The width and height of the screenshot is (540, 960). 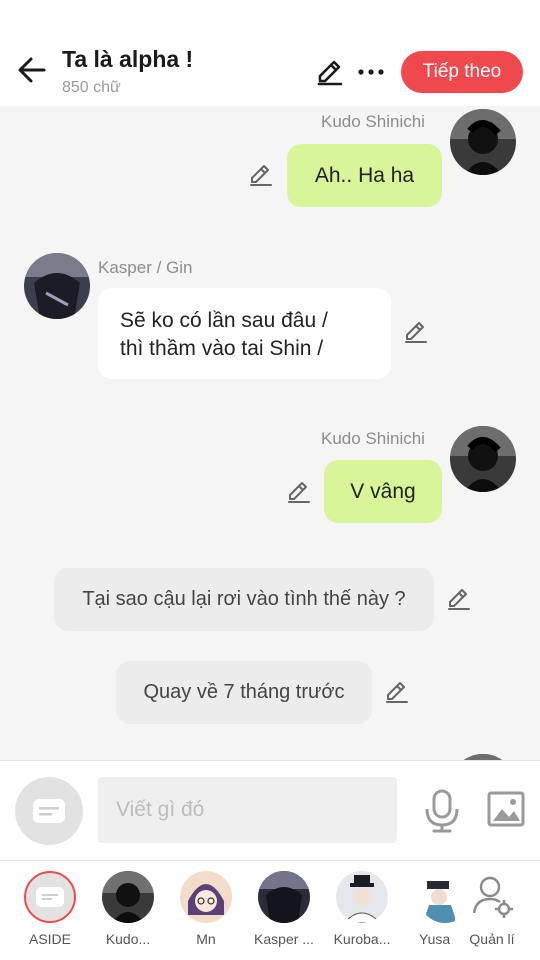 What do you see at coordinates (244, 599) in the screenshot?
I see `narration-bubble: Tại sao cậu lại rơi vào tình thế này ?` at bounding box center [244, 599].